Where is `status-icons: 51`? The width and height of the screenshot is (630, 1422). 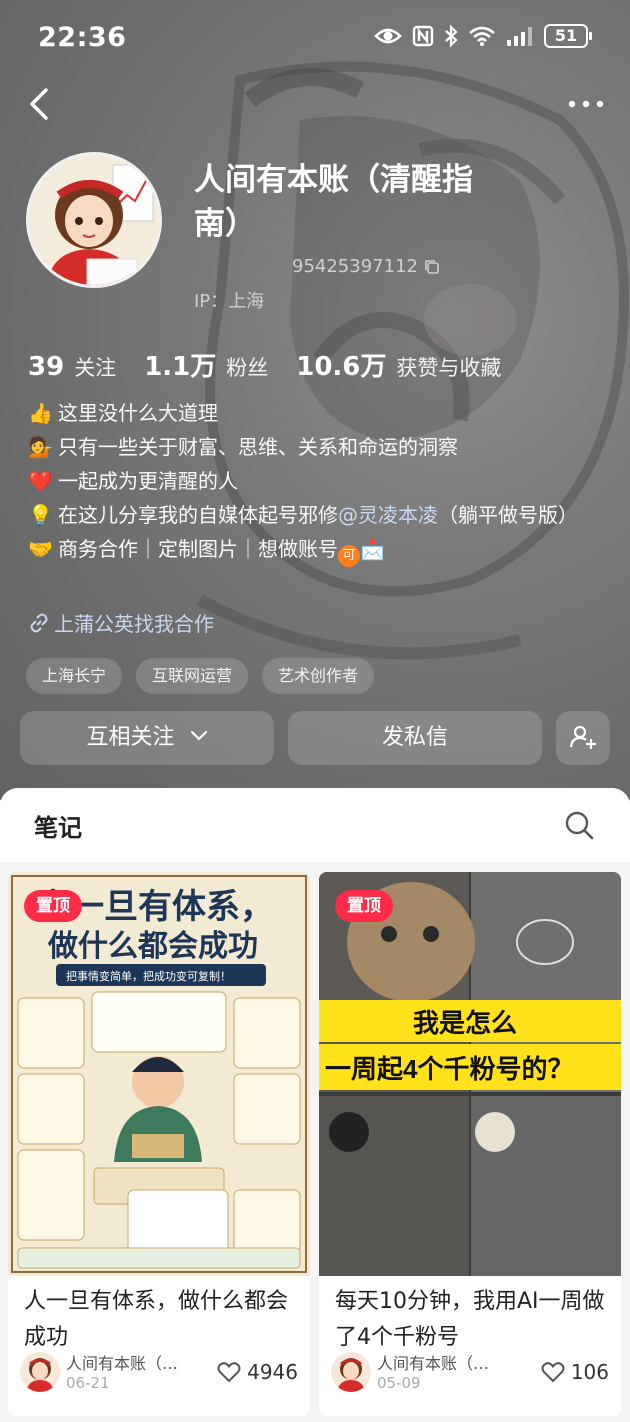
status-icons: 51 is located at coordinates (483, 36).